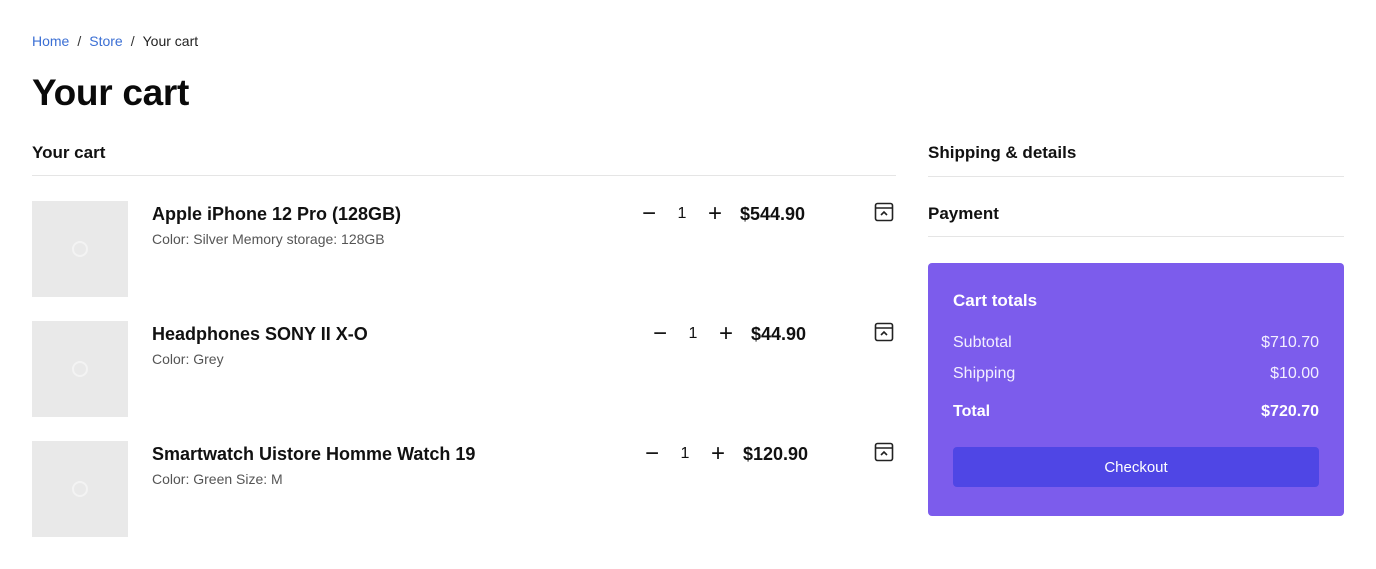 This screenshot has height=569, width=1376. Describe the element at coordinates (170, 41) in the screenshot. I see `breadcrumb-current: Your cart` at that location.